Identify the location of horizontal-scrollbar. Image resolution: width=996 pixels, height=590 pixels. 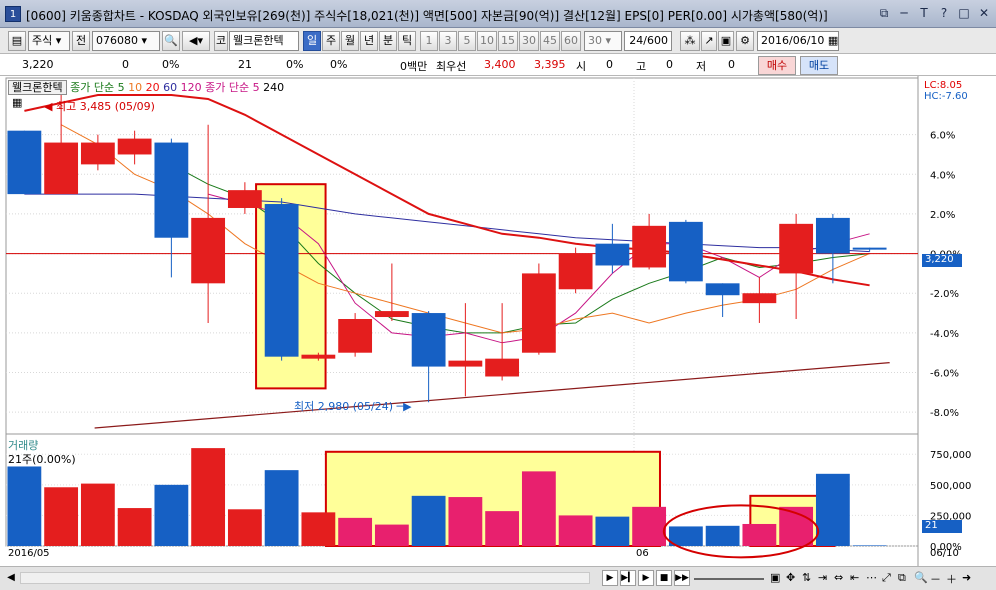
(305, 578).